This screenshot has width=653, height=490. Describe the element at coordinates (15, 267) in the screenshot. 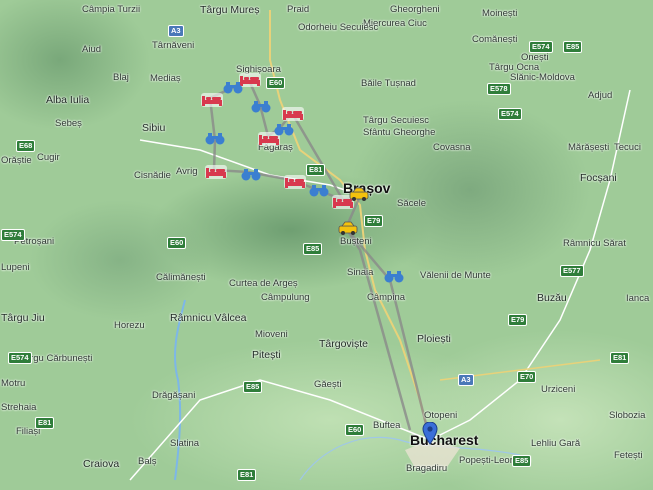

I see `place-label: Lupeni` at that location.